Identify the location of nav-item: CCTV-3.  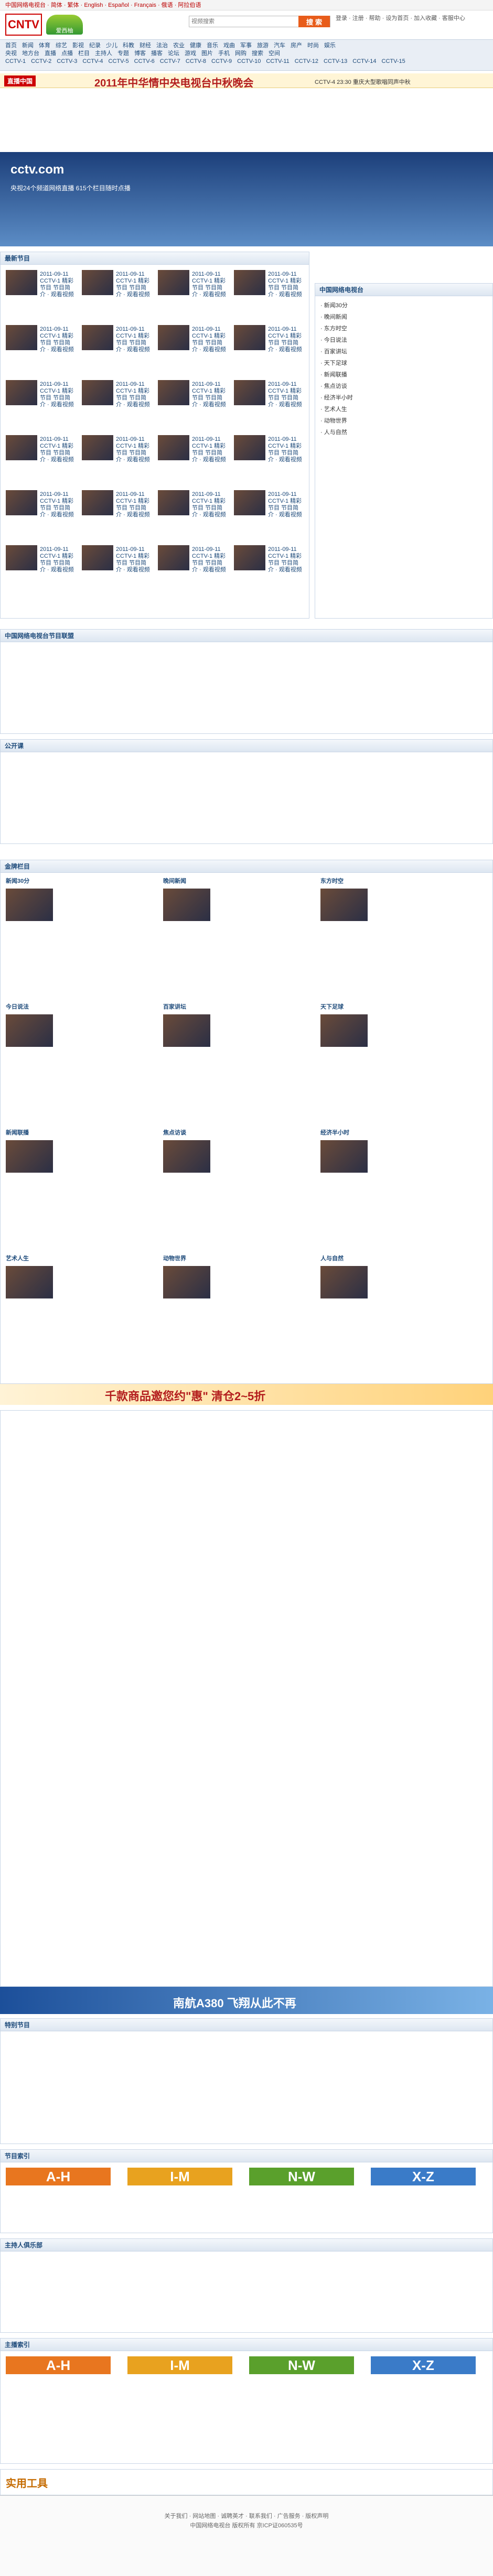
(67, 61).